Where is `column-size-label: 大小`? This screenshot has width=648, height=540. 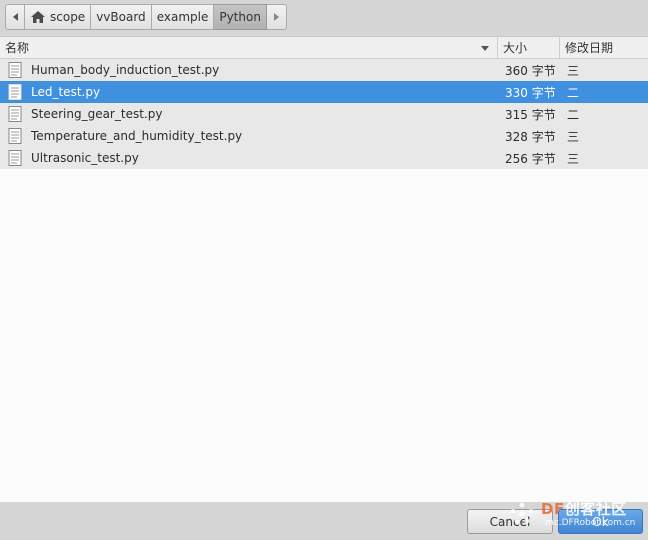 column-size-label: 大小 is located at coordinates (515, 48).